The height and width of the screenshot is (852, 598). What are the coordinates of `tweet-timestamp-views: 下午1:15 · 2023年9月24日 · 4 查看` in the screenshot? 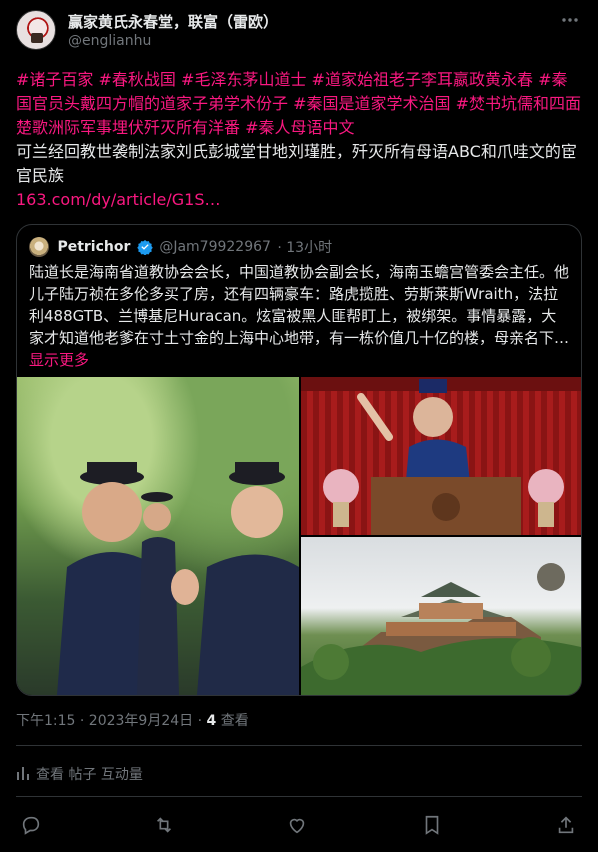 It's located at (132, 720).